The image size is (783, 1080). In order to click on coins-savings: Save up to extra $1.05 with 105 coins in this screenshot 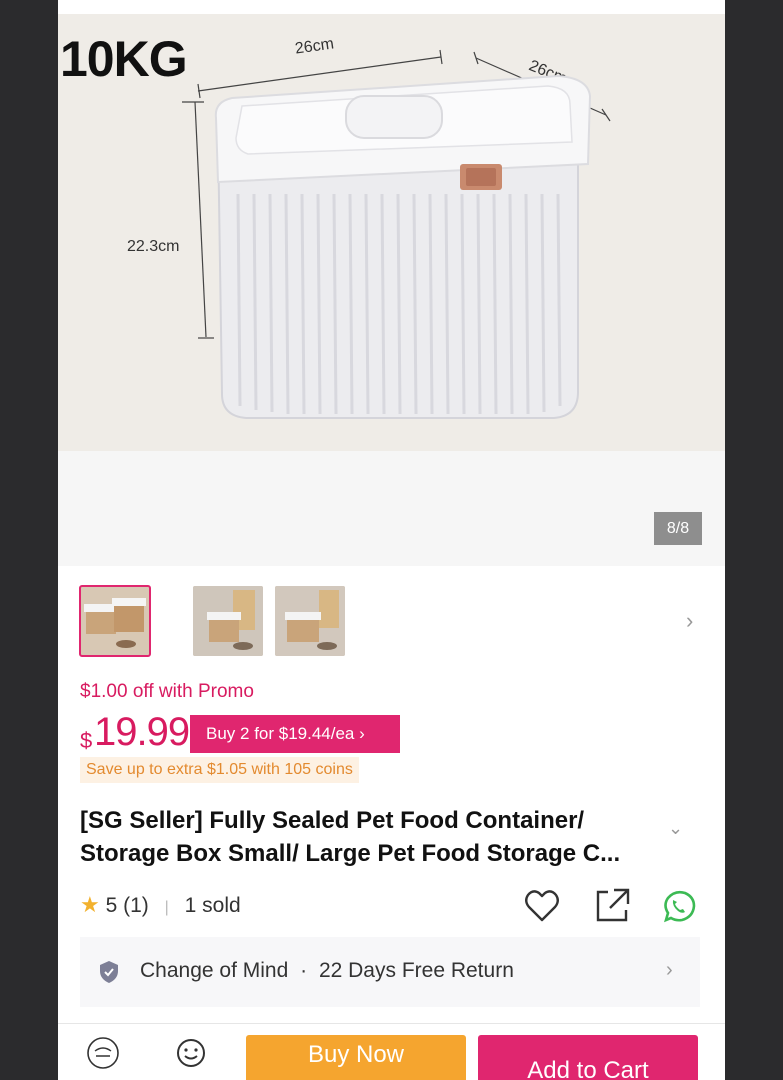, I will do `click(219, 770)`.